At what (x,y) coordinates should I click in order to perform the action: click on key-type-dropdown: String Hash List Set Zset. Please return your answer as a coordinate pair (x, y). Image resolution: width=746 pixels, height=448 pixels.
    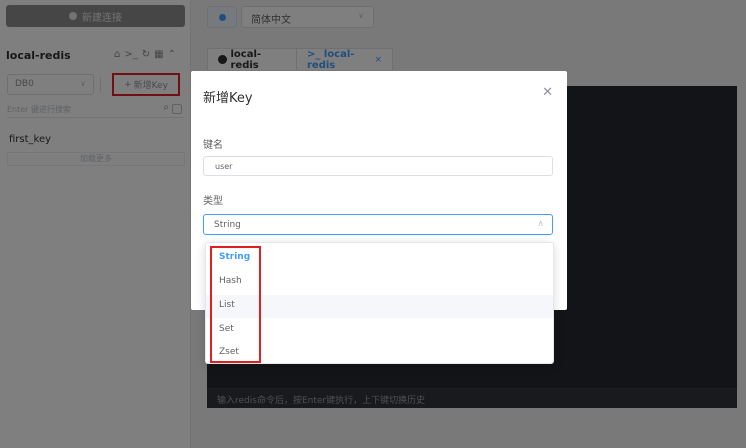
    Looking at the image, I should click on (379, 303).